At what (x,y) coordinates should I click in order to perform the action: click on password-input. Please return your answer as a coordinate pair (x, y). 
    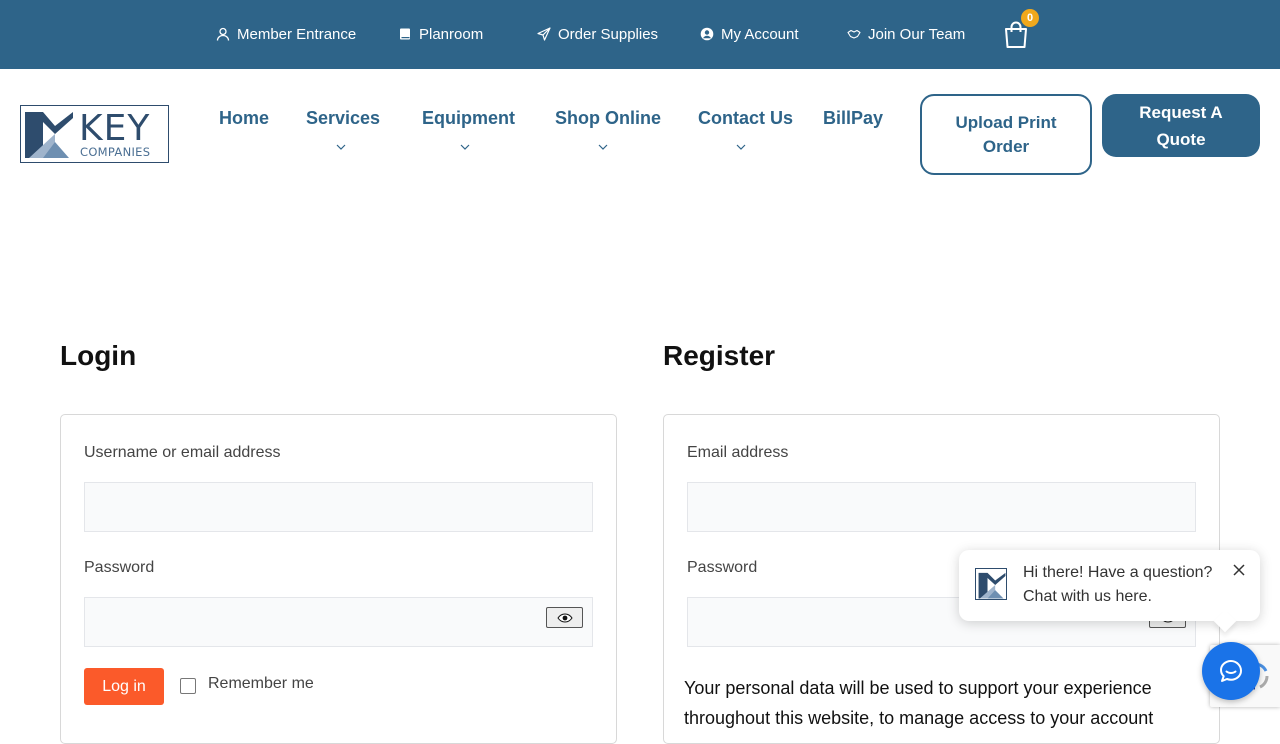
    Looking at the image, I should click on (338, 622).